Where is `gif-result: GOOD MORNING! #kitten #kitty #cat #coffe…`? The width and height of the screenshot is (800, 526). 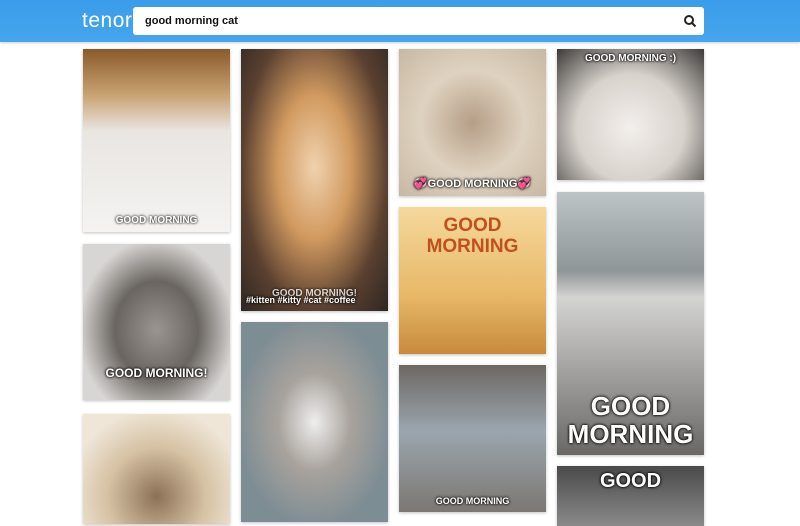 gif-result: GOOD MORNING! #kitten #kitty #cat #coffe… is located at coordinates (314, 180).